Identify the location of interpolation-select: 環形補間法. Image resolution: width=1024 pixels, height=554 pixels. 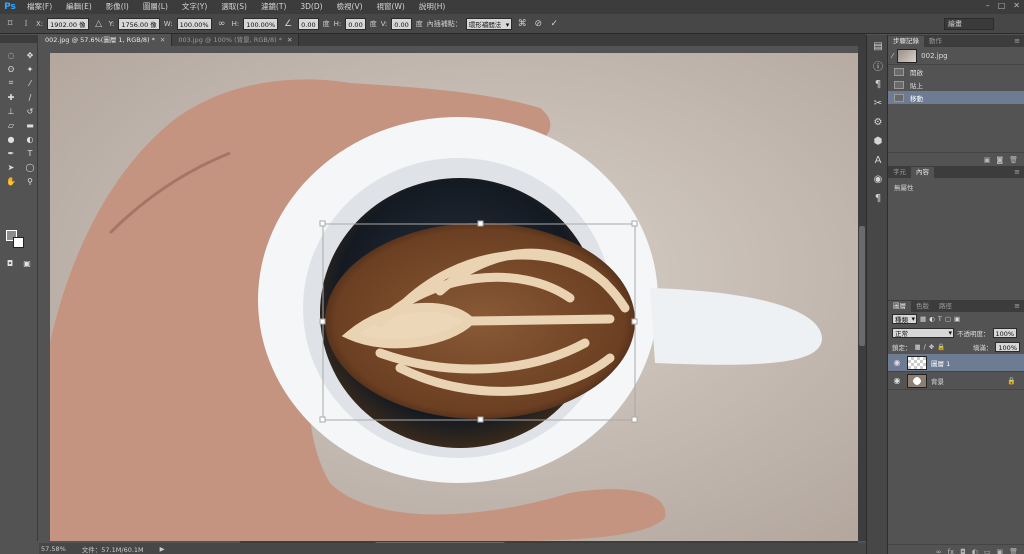
(489, 24).